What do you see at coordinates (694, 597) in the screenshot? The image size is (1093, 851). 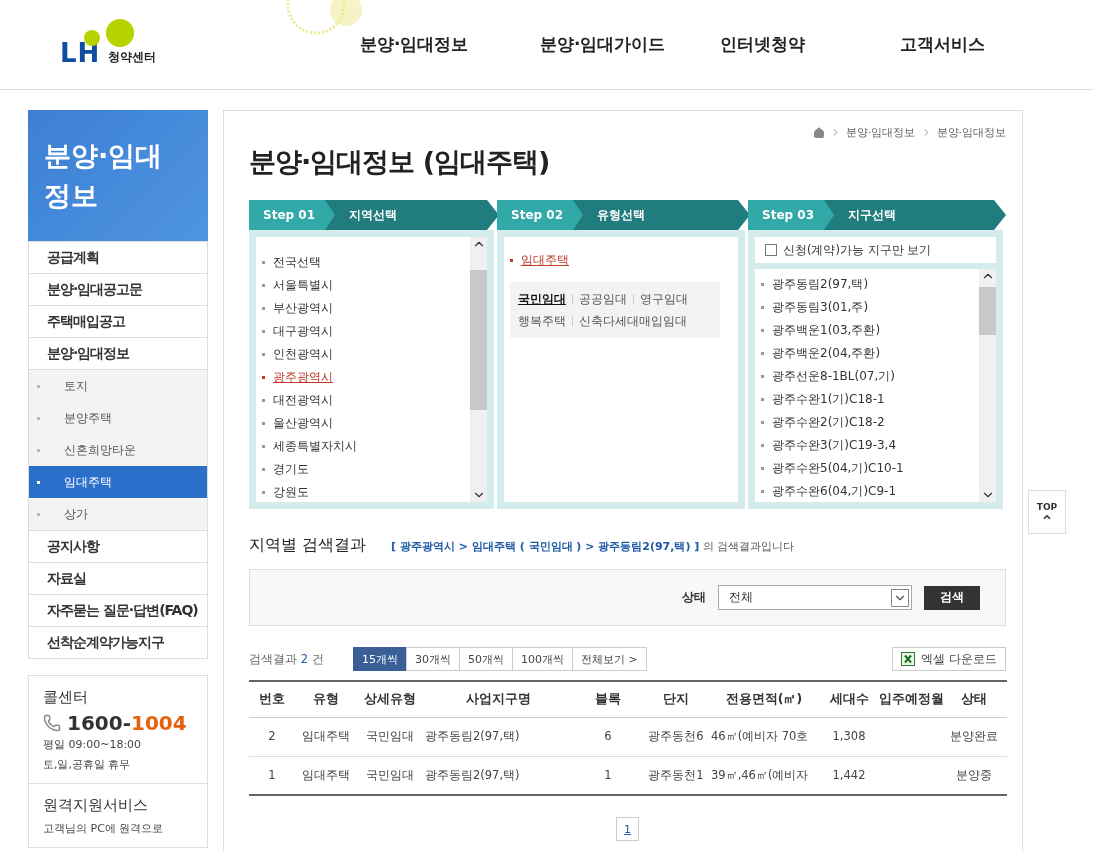 I see `status-label: 상태` at bounding box center [694, 597].